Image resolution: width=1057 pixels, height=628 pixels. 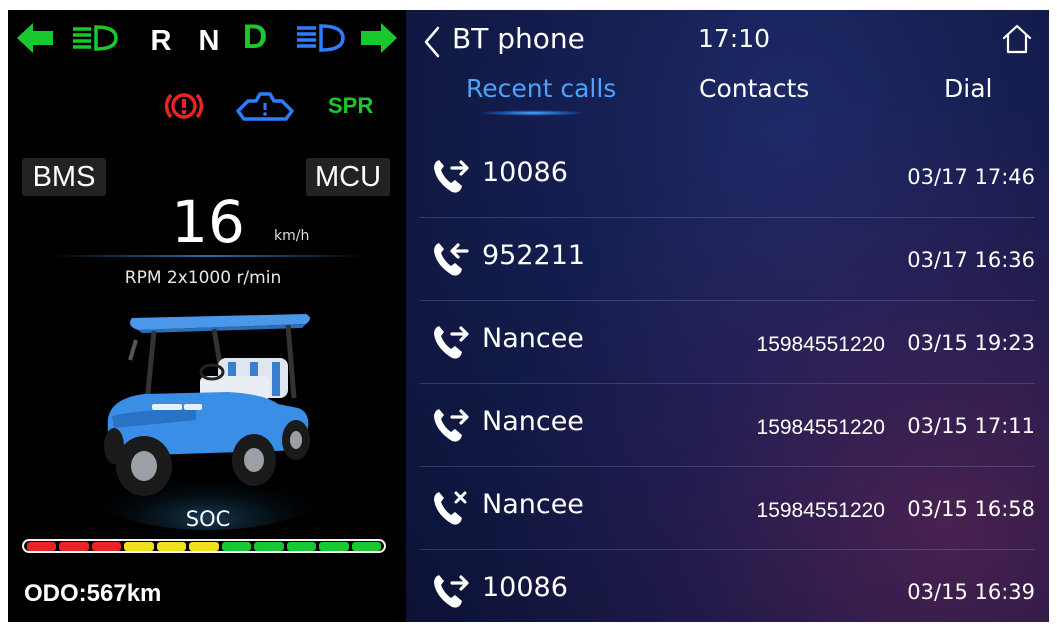 What do you see at coordinates (208, 519) in the screenshot?
I see `soc-label: SOC` at bounding box center [208, 519].